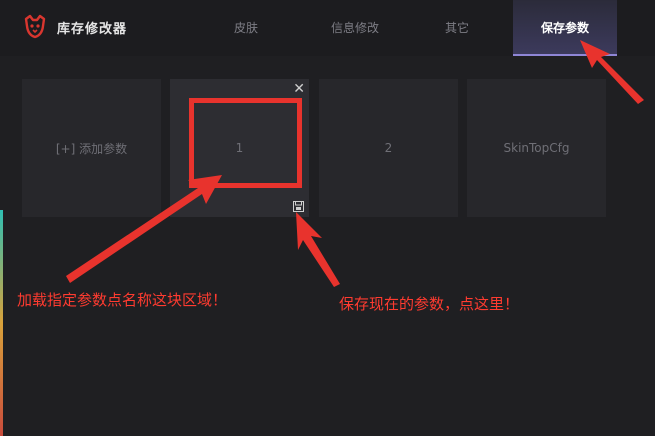 This screenshot has height=436, width=655. I want to click on param-name: 2, so click(389, 148).